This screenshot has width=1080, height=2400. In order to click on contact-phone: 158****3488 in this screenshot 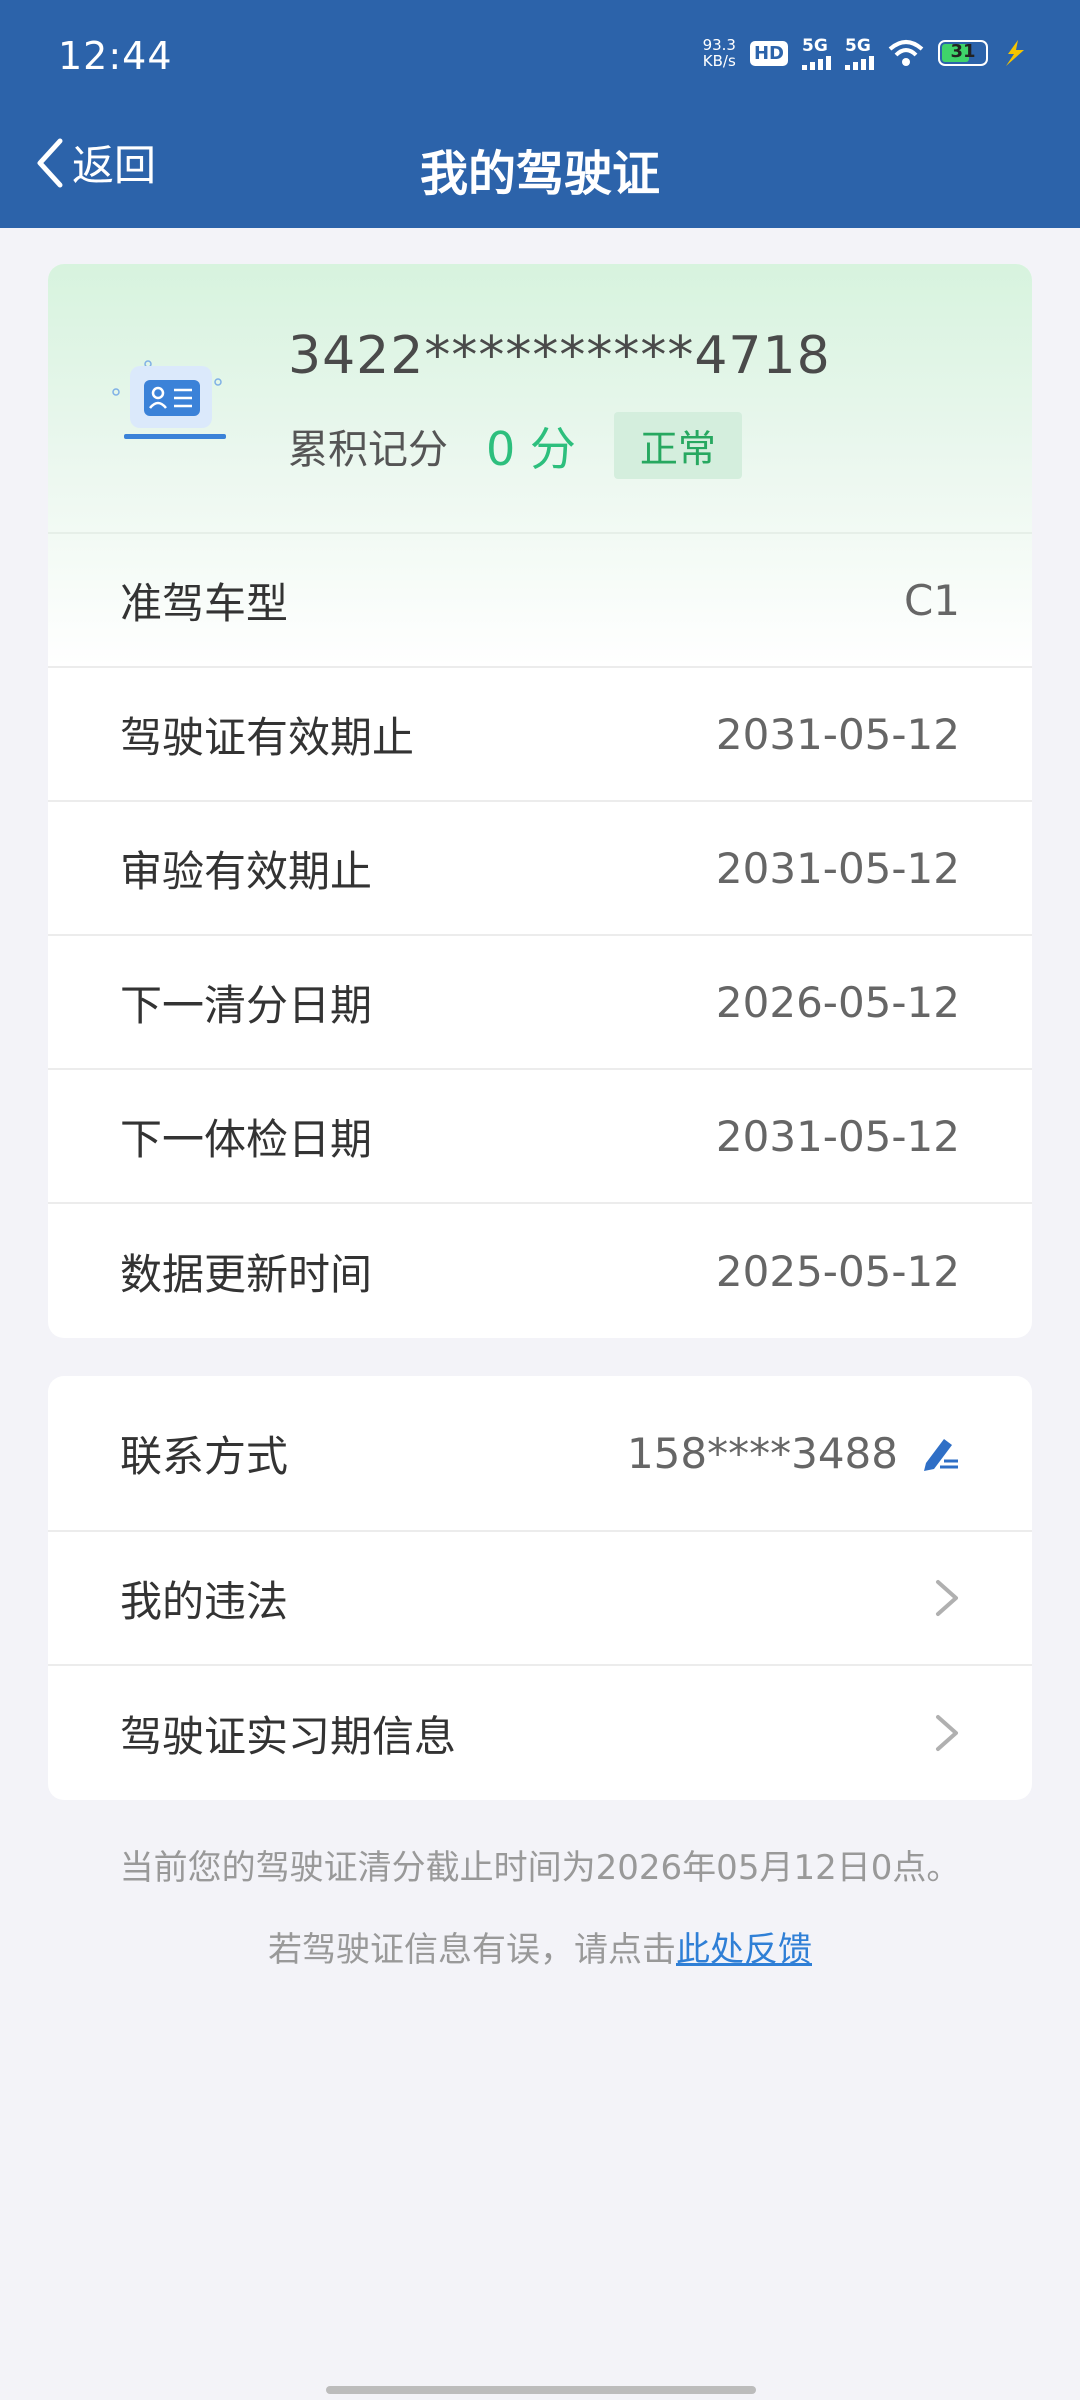, I will do `click(762, 1453)`.